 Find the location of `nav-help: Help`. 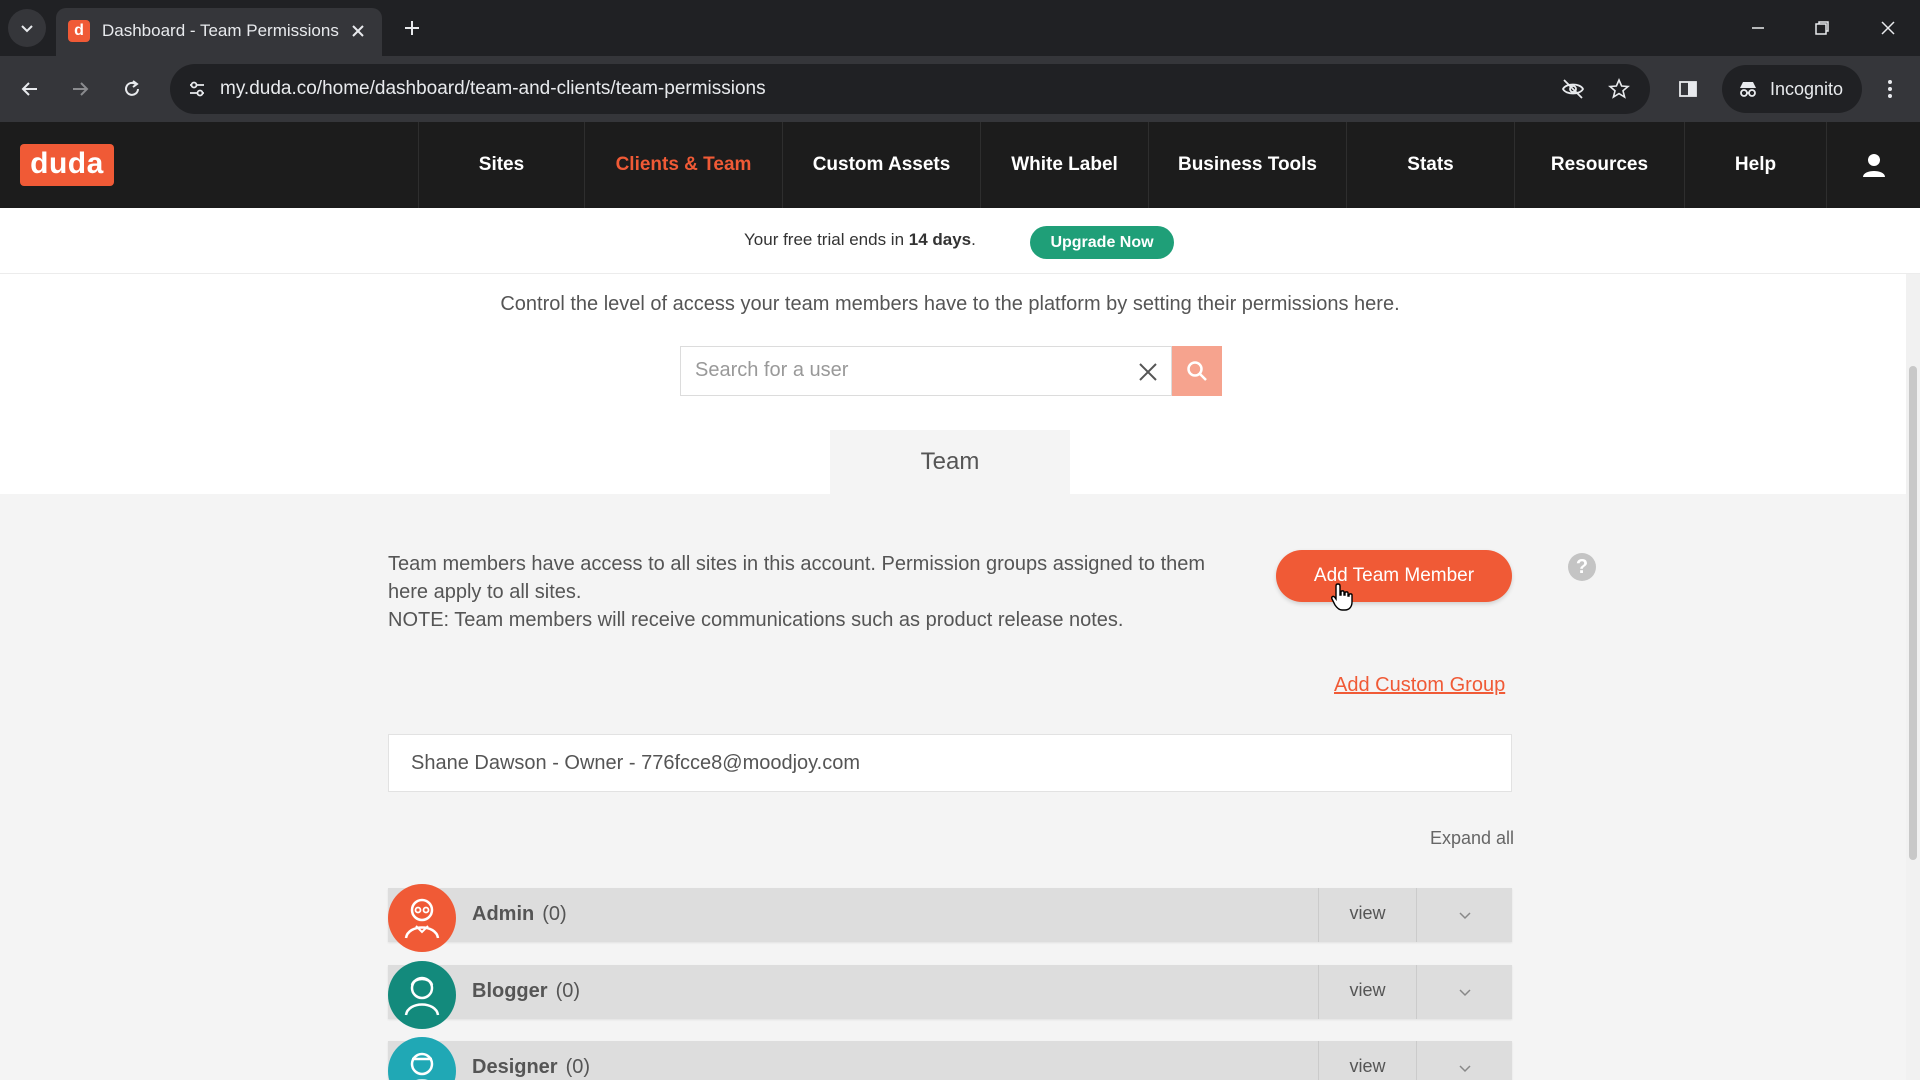

nav-help: Help is located at coordinates (1755, 165).